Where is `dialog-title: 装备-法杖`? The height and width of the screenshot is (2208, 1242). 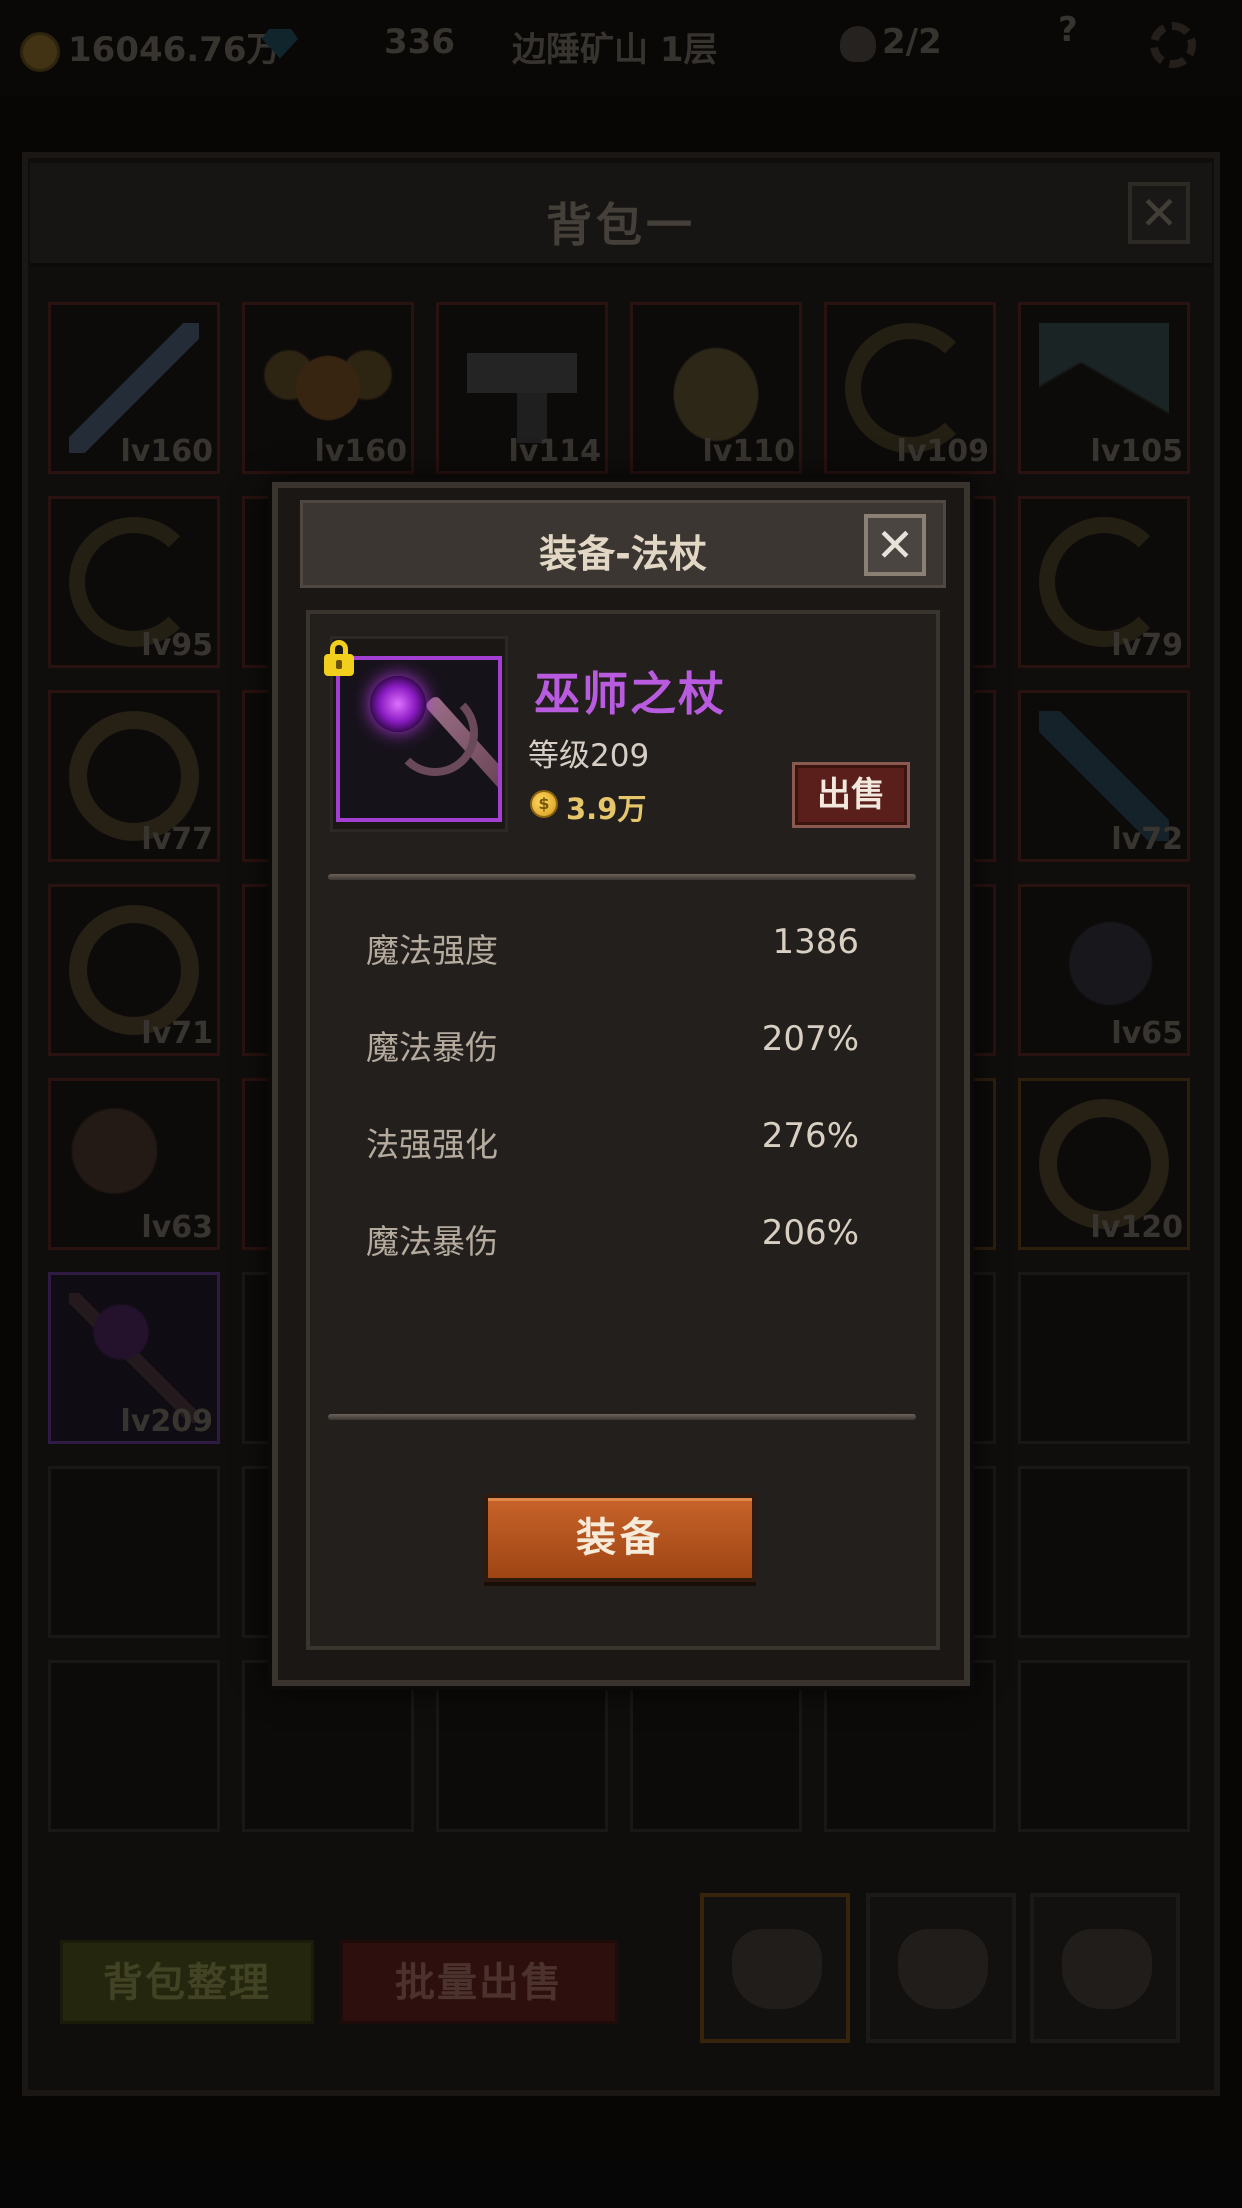 dialog-title: 装备-法杖 is located at coordinates (623, 554).